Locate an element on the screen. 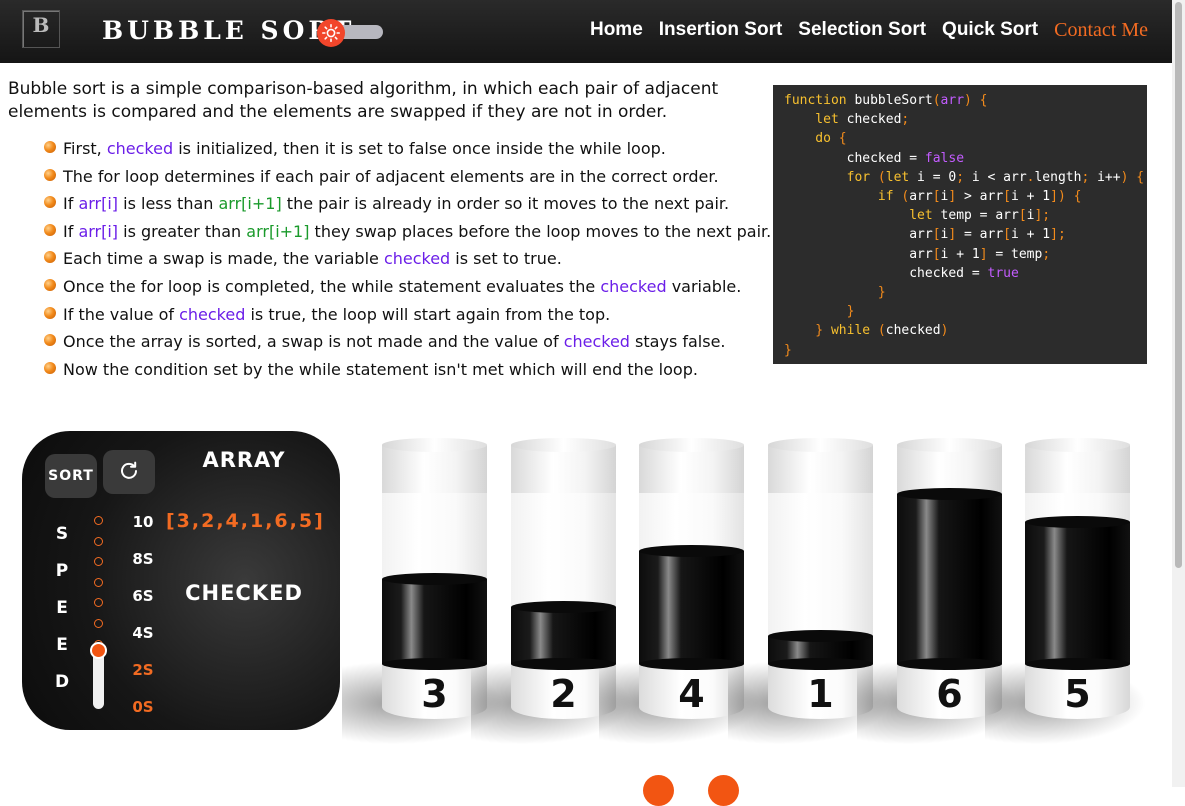  code-line: arr[i + 1] = temp; is located at coordinates (965, 254).